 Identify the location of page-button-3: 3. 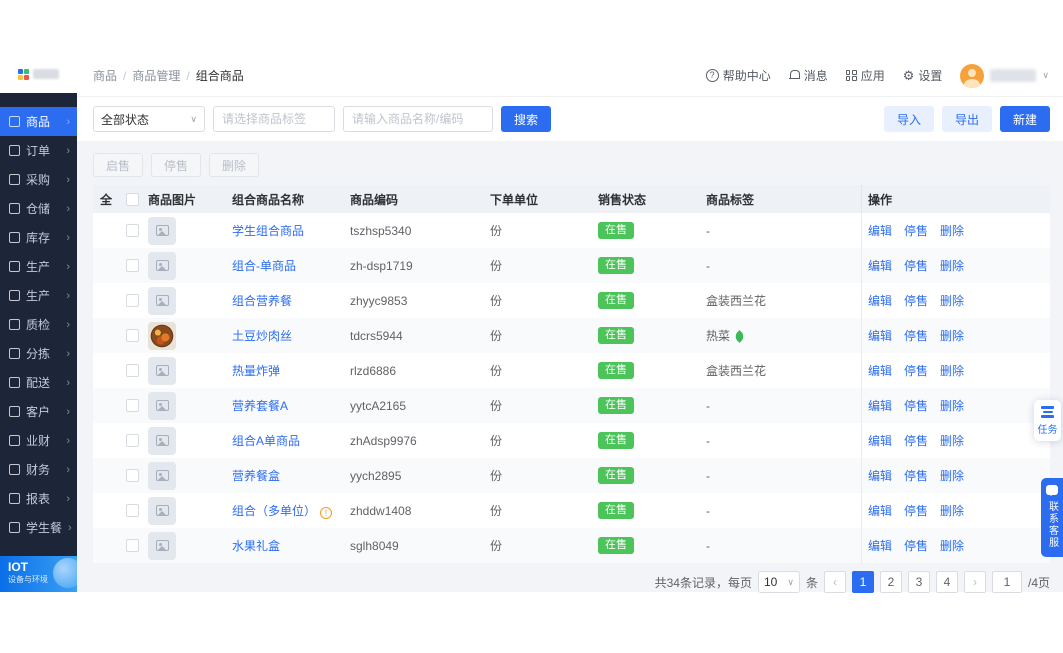
(918, 582).